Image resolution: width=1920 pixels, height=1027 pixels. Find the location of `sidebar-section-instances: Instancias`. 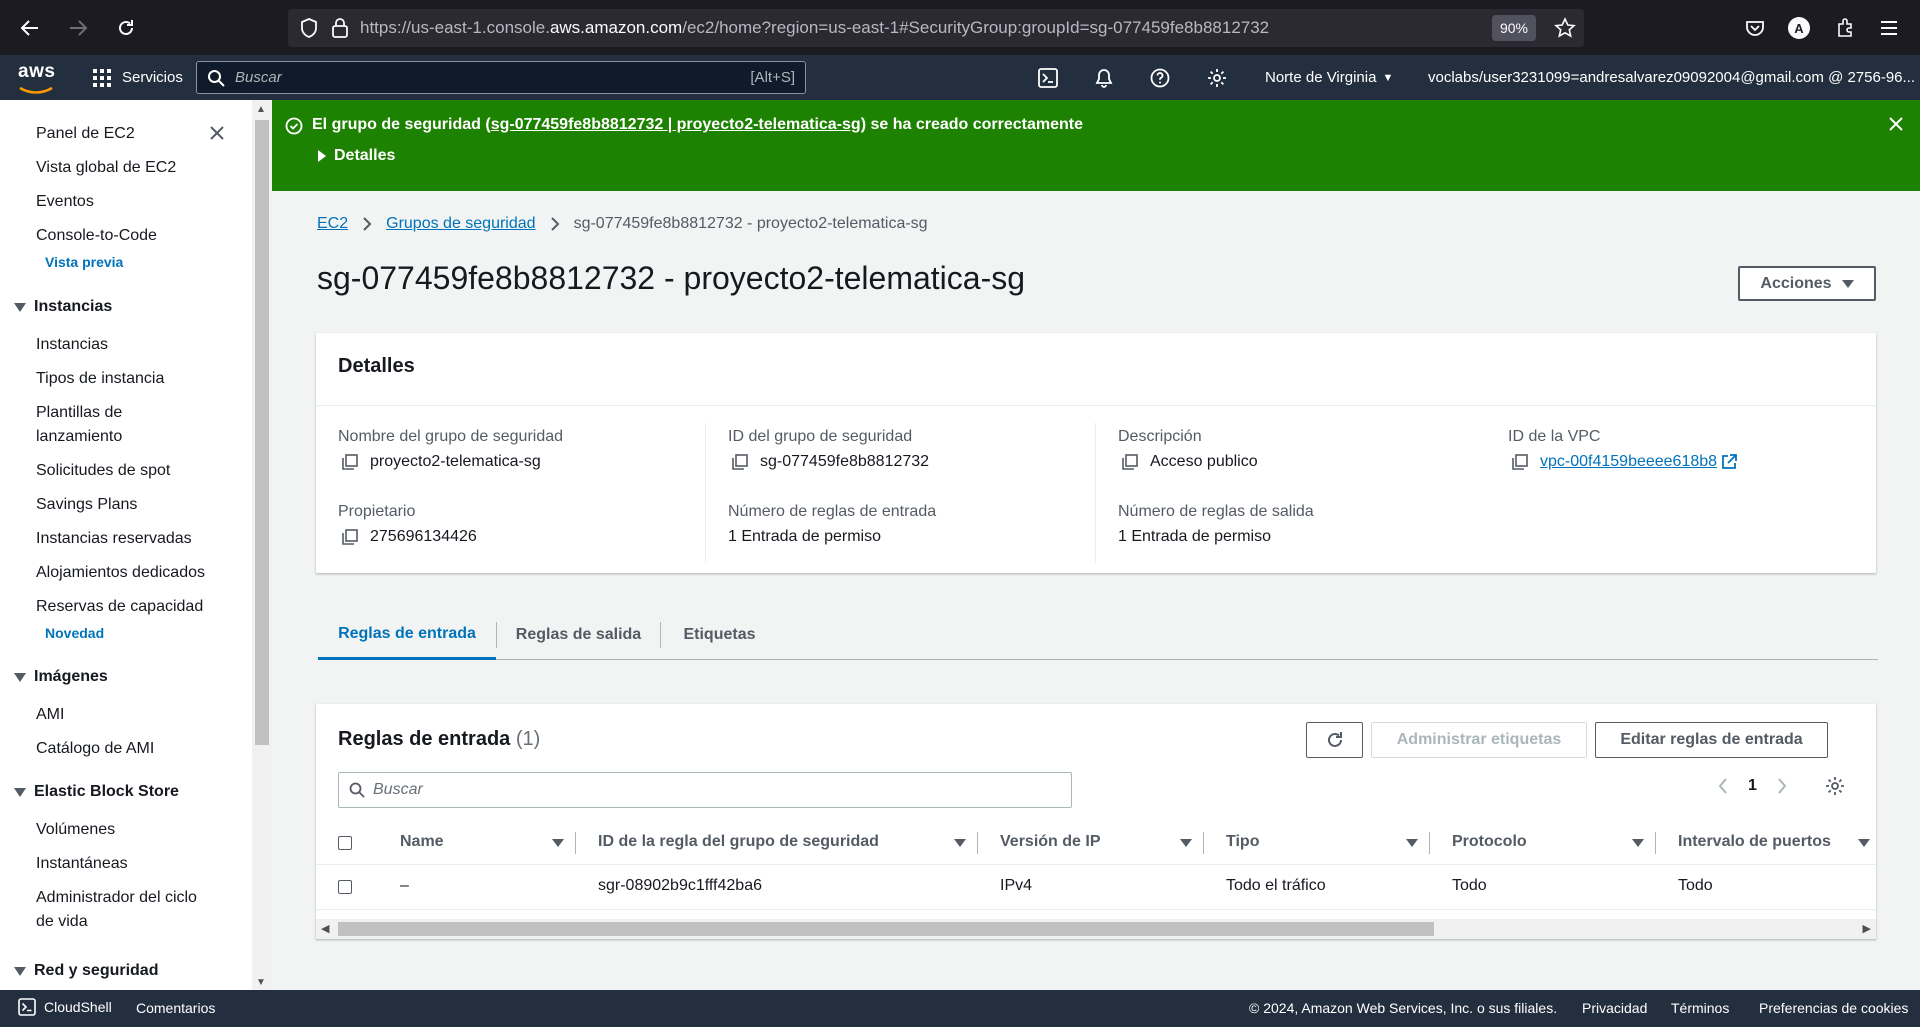

sidebar-section-instances: Instancias is located at coordinates (63, 307).